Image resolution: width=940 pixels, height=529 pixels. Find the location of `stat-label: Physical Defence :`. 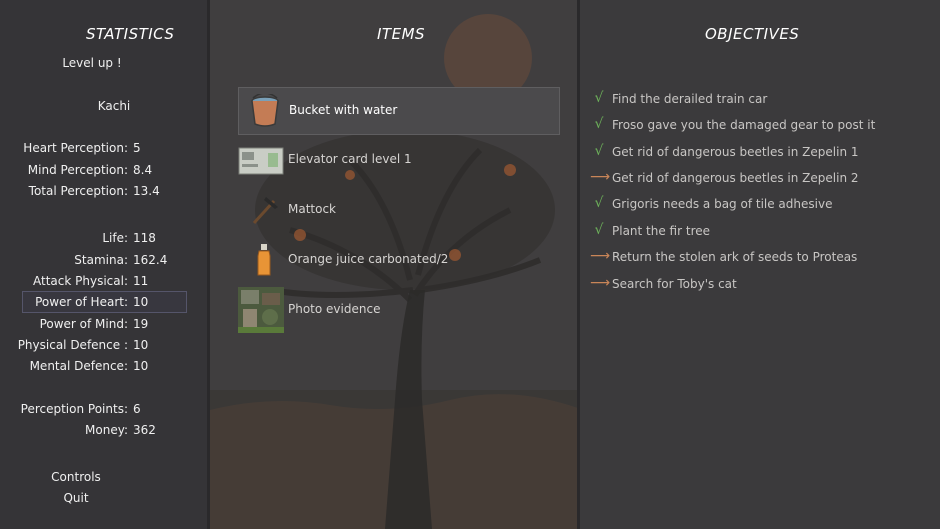

stat-label: Physical Defence : is located at coordinates (72, 345).